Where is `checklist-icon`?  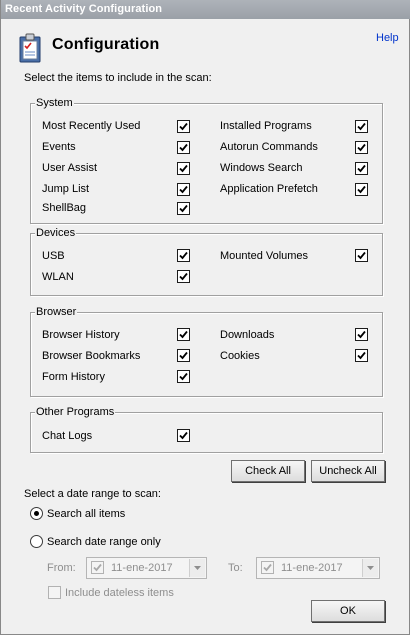 checklist-icon is located at coordinates (30, 48).